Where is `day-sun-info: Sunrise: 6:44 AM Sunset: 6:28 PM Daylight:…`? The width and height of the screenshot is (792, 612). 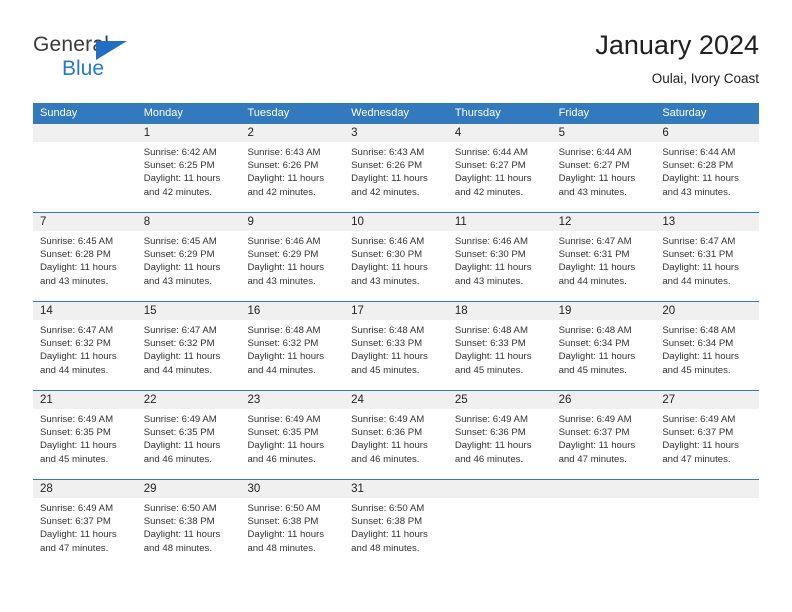 day-sun-info: Sunrise: 6:44 AM Sunset: 6:28 PM Daylight:… is located at coordinates (707, 170).